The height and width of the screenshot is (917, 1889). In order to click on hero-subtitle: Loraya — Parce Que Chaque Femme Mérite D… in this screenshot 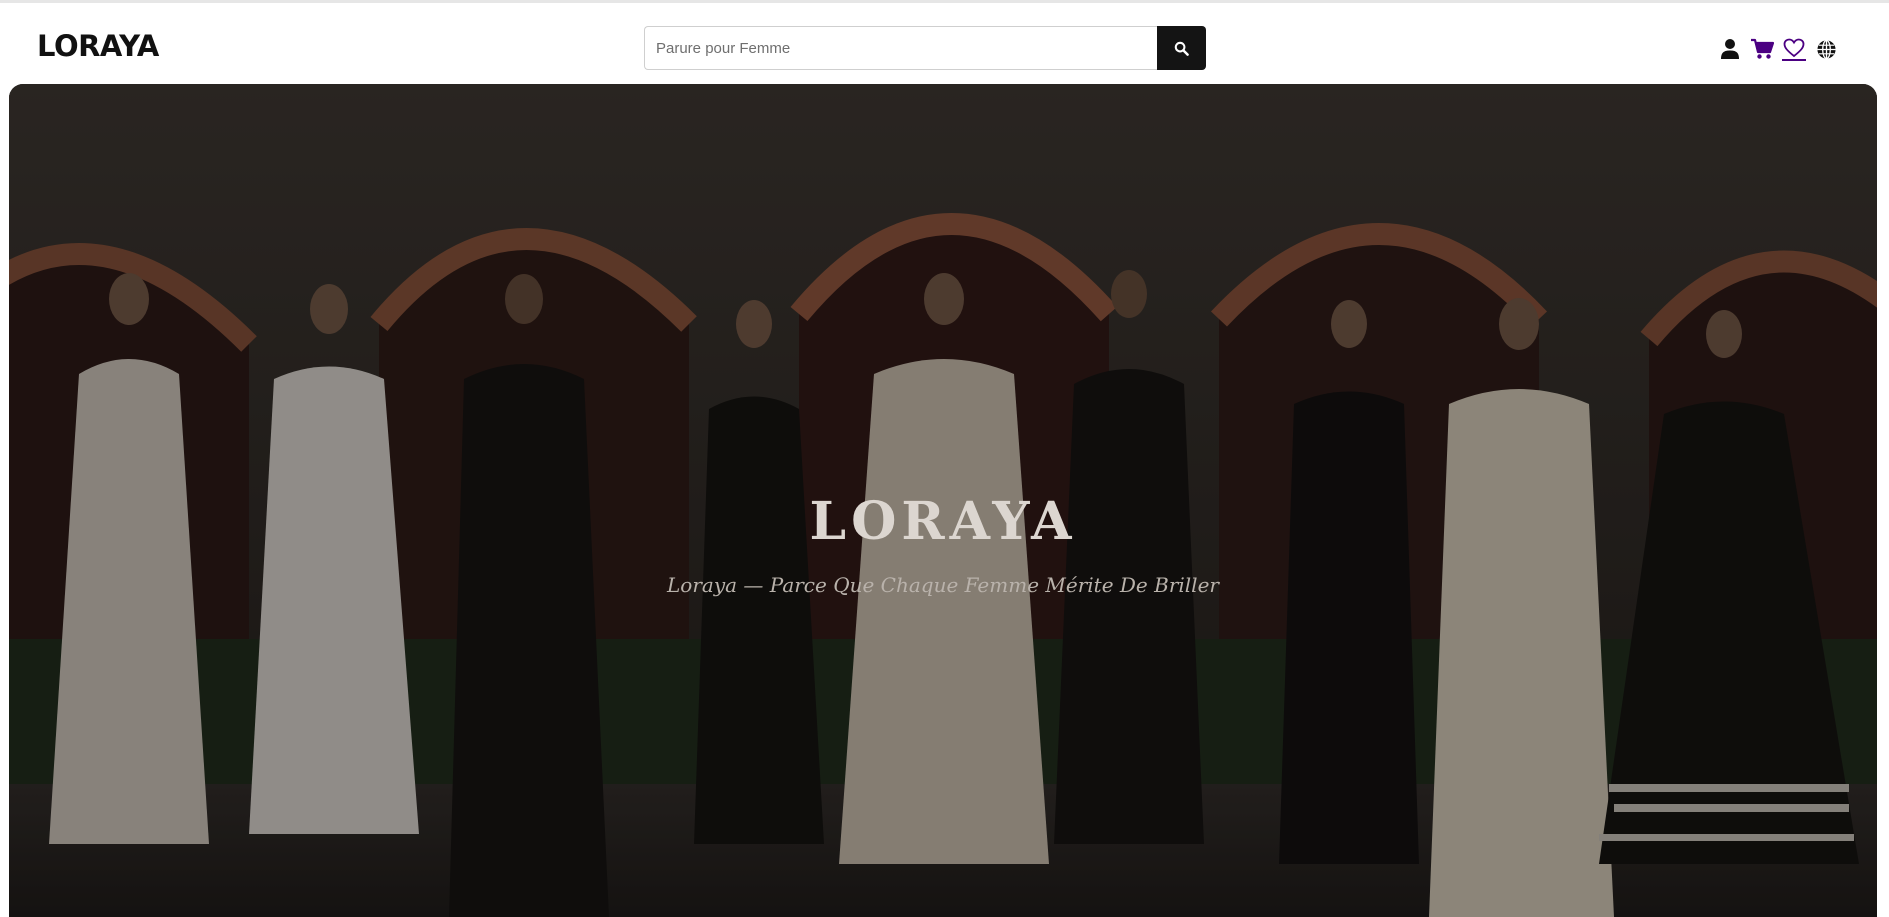, I will do `click(943, 585)`.